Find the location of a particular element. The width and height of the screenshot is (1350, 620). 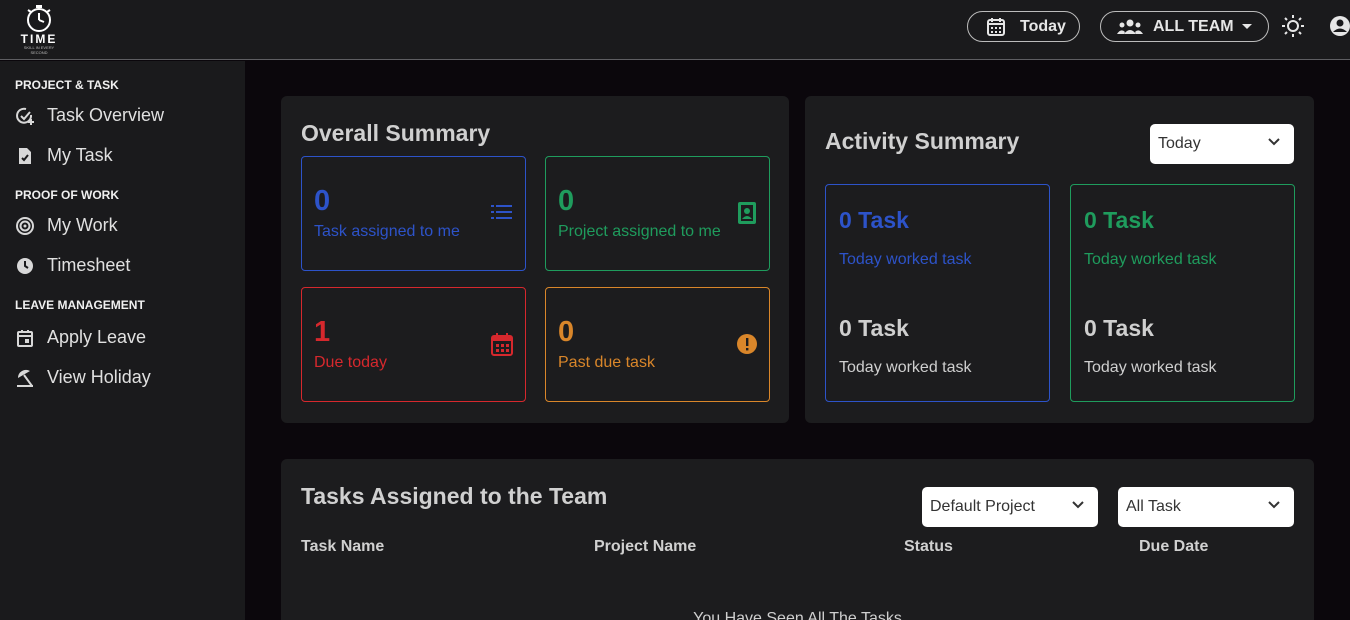

sidebar-item-timesheet: Timesheet is located at coordinates (72, 265).